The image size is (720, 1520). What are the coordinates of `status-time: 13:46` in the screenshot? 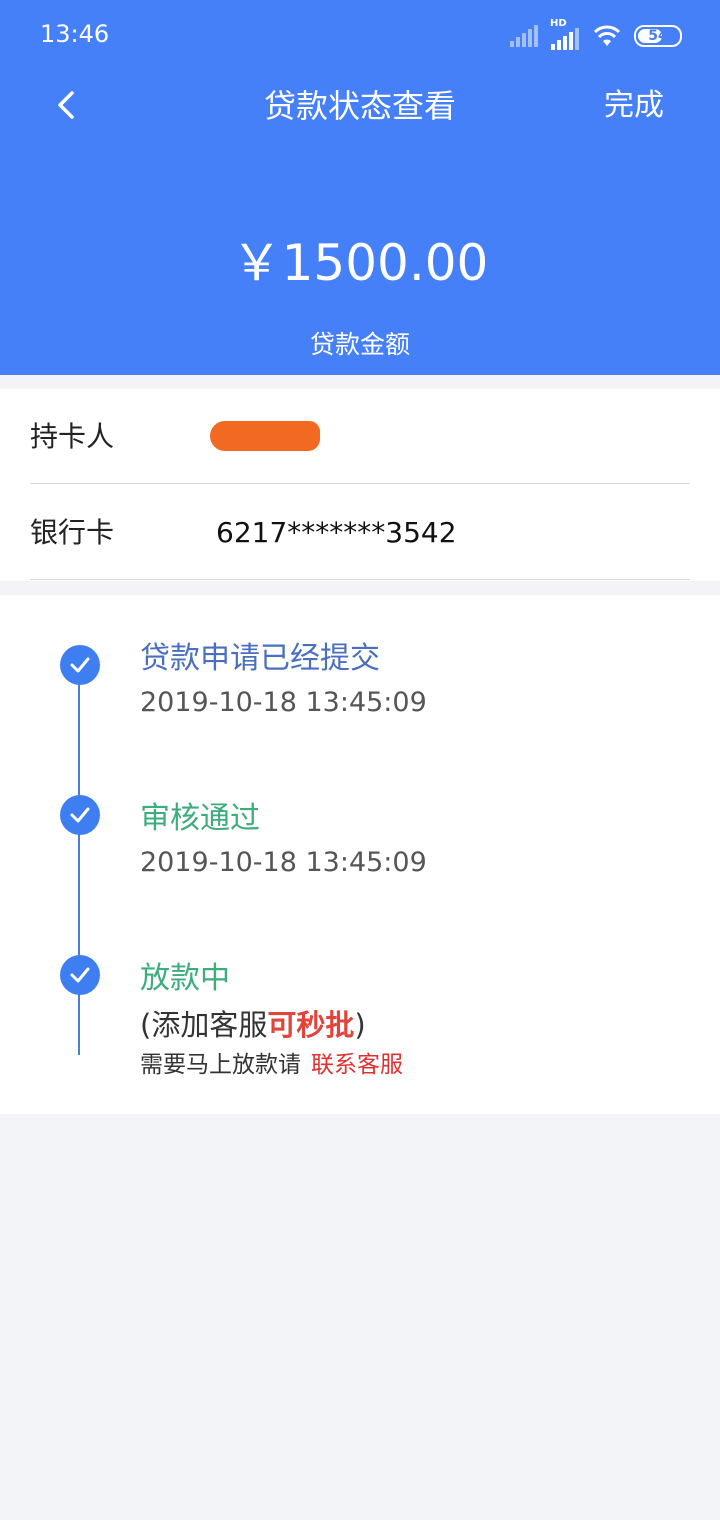 It's located at (75, 34).